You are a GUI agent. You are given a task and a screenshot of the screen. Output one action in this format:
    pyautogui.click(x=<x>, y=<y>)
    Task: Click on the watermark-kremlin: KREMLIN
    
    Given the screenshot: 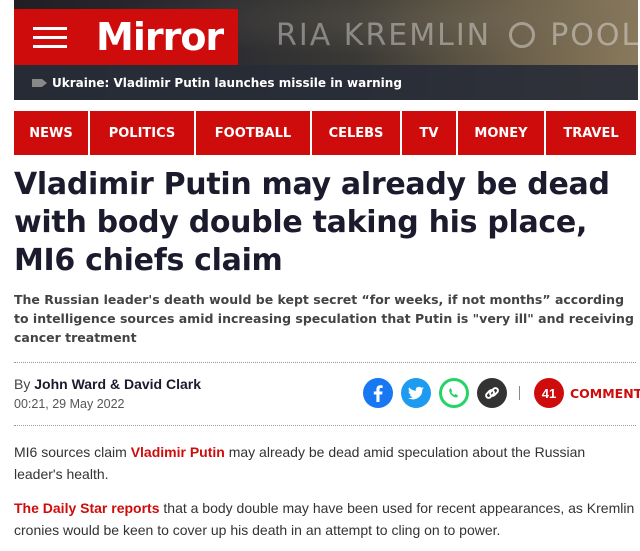 What is the action you would take?
    pyautogui.click(x=417, y=35)
    